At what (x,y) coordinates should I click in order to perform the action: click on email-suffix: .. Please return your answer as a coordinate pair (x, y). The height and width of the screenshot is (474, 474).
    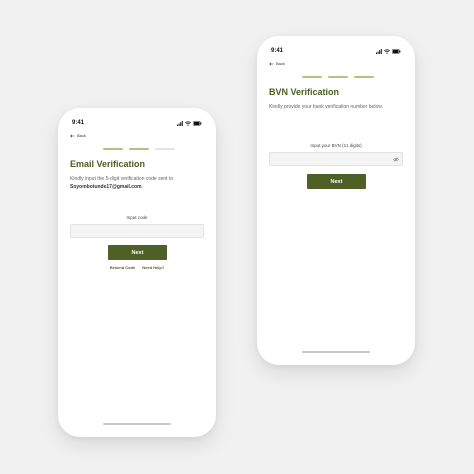
    Looking at the image, I should click on (142, 186).